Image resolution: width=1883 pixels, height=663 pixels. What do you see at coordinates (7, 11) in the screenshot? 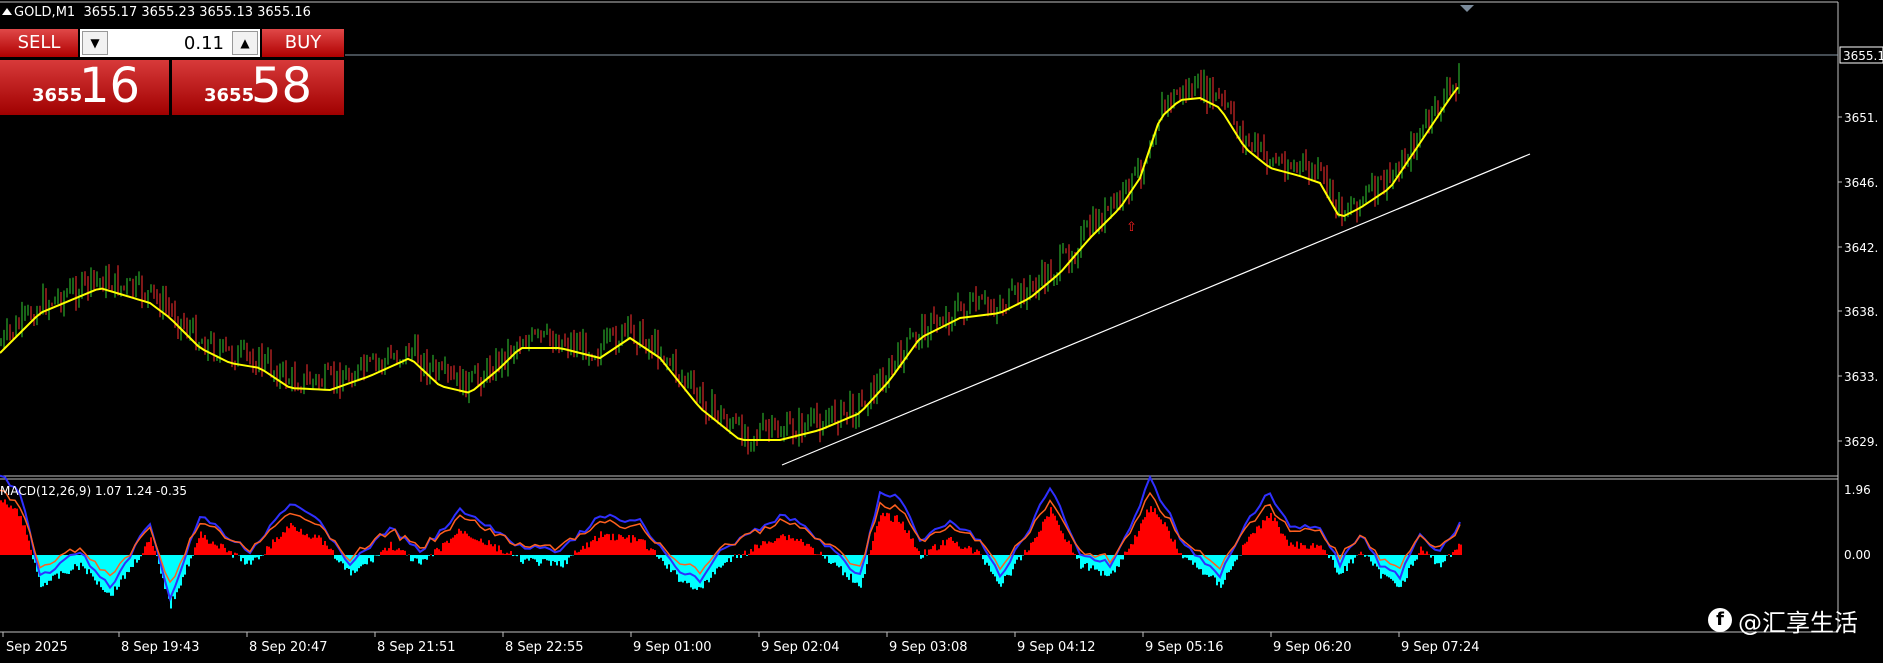
I see `collapse-triangle-icon` at bounding box center [7, 11].